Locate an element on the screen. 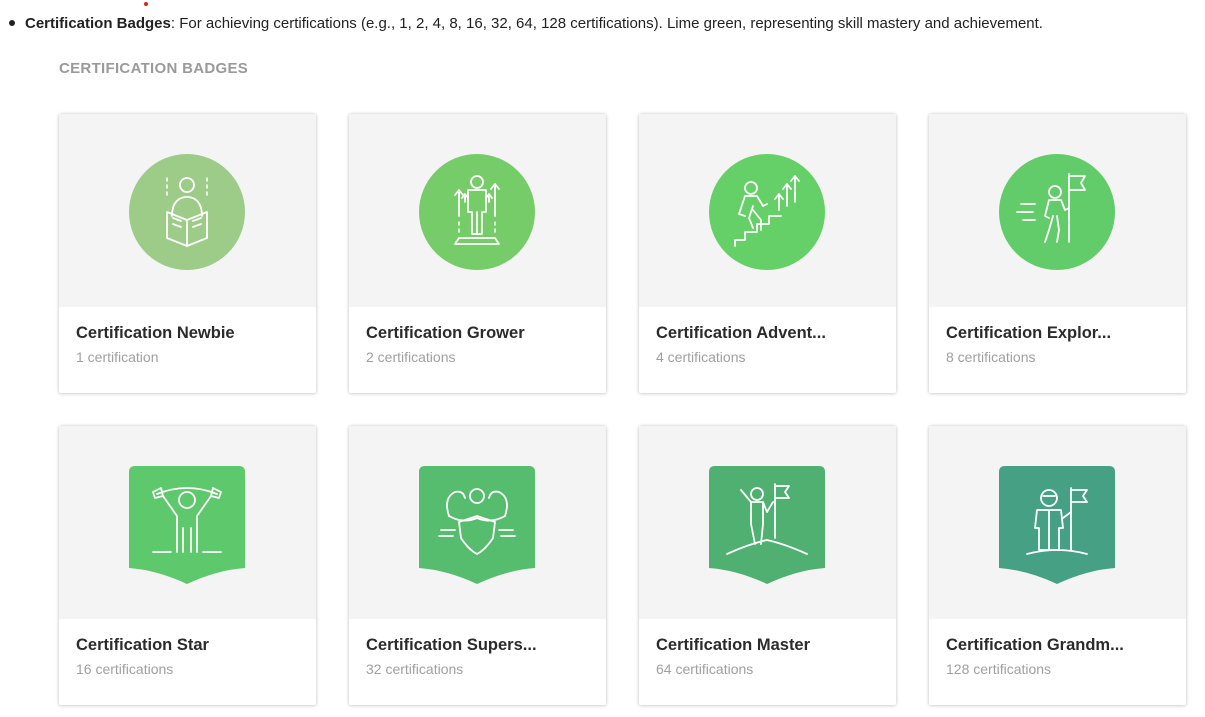 This screenshot has height=717, width=1205. reading-book-icon is located at coordinates (187, 212).